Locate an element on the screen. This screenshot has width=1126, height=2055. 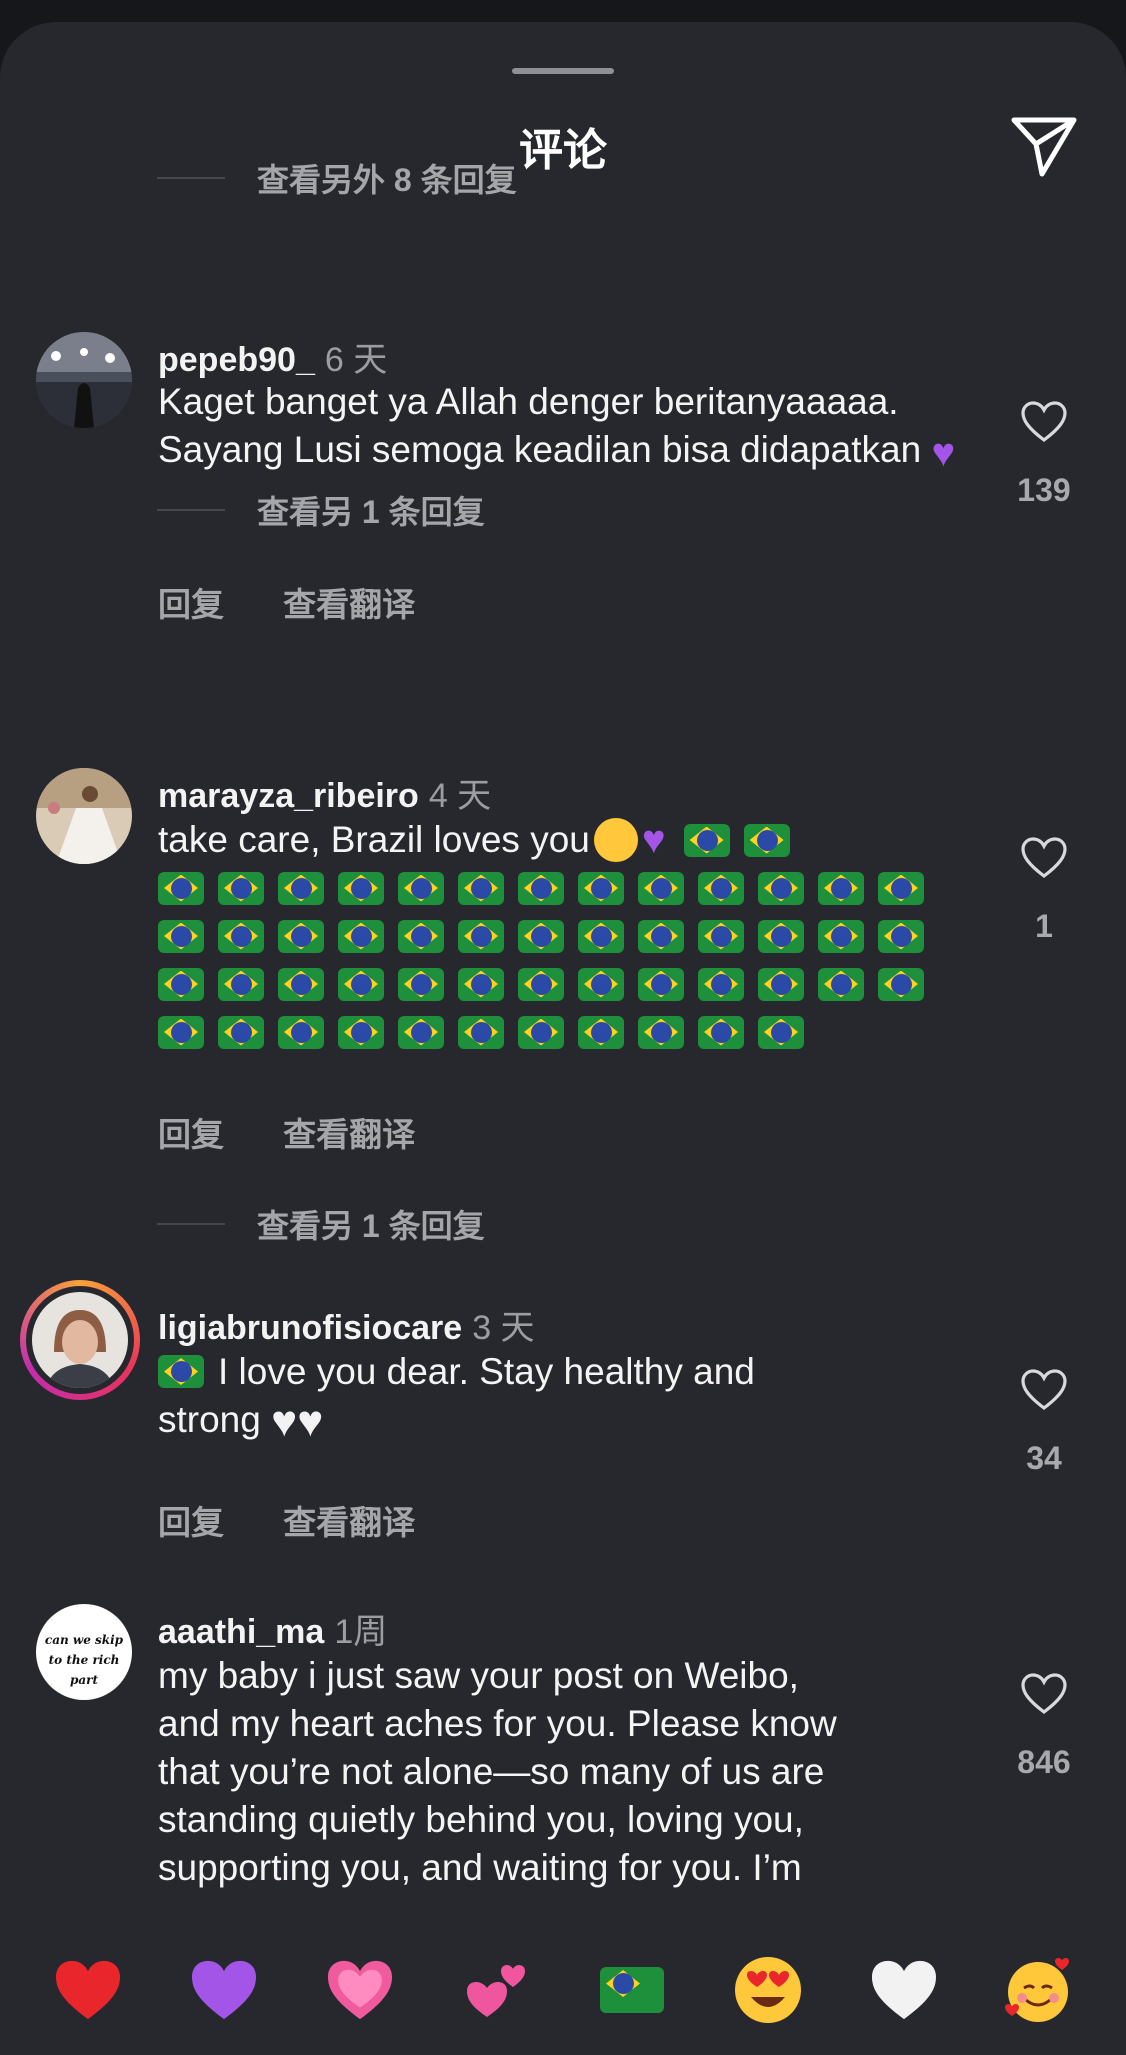
username: marayza_ribeiro is located at coordinates (288, 796).